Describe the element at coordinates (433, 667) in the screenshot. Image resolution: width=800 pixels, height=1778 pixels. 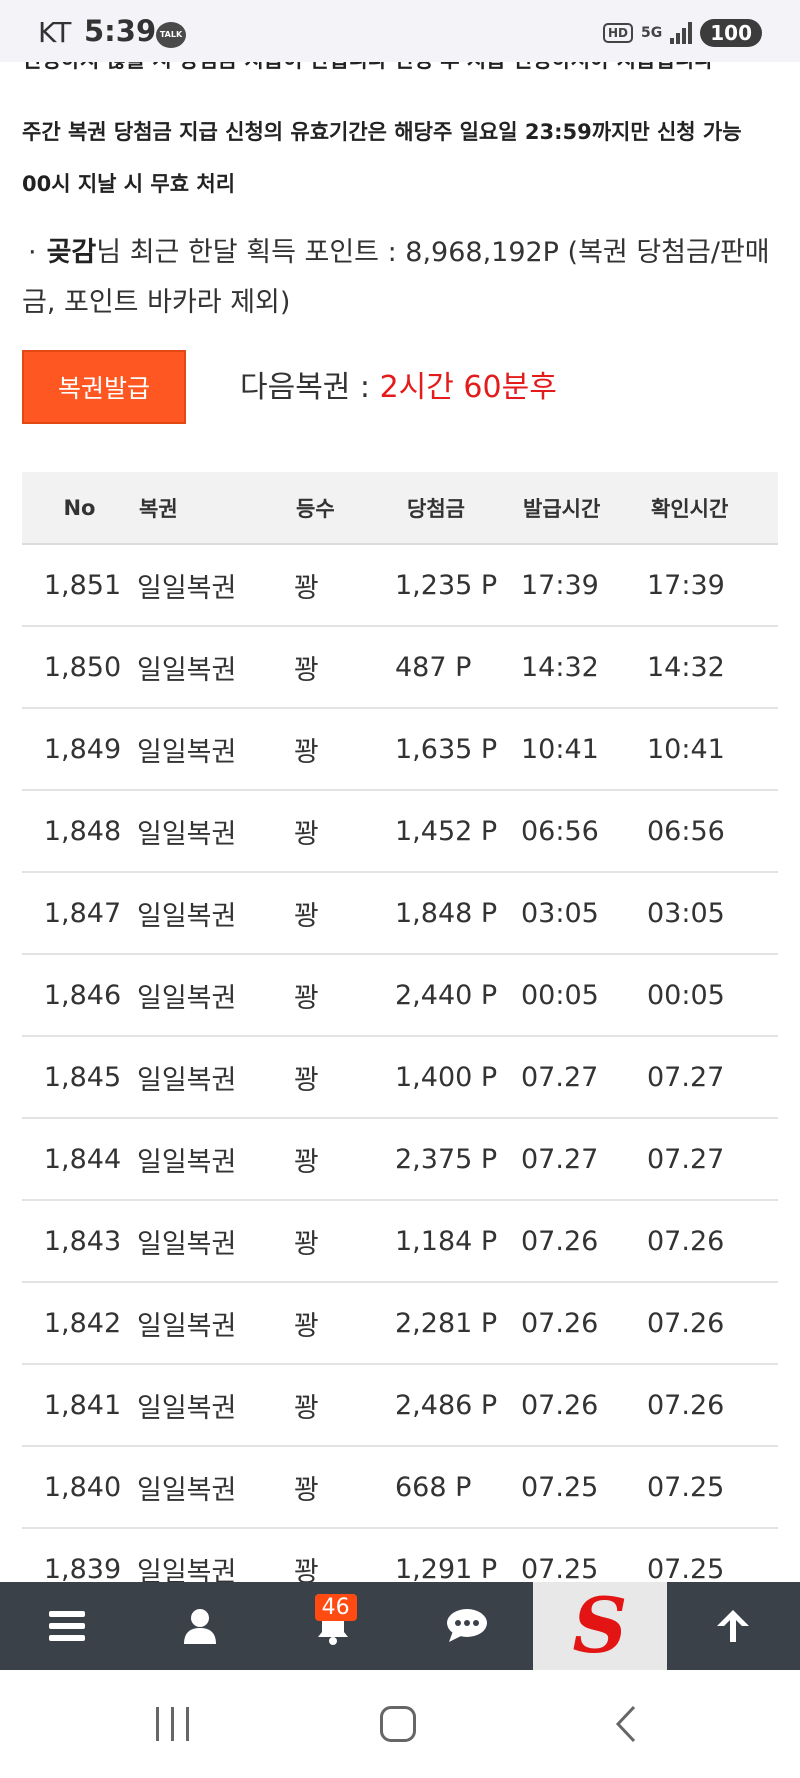
I see `cell-prize: 487 P` at that location.